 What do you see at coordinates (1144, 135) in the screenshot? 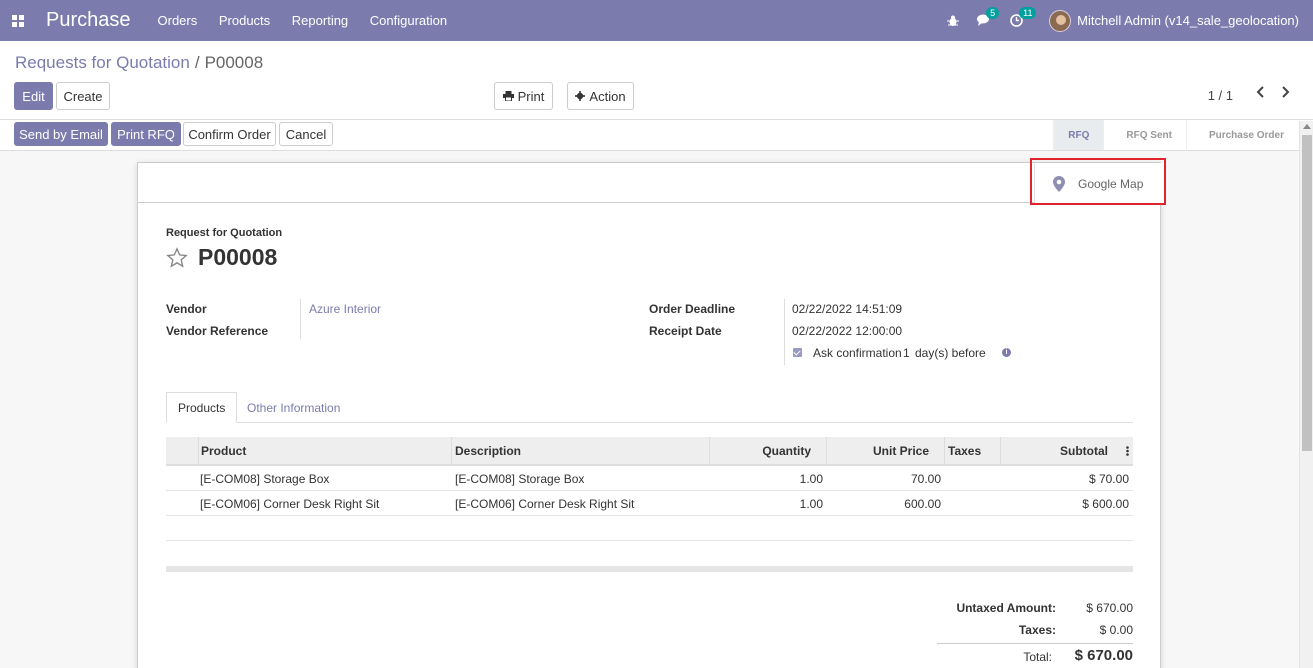
I see `stage-rfq-sent: RFQ Sent` at bounding box center [1144, 135].